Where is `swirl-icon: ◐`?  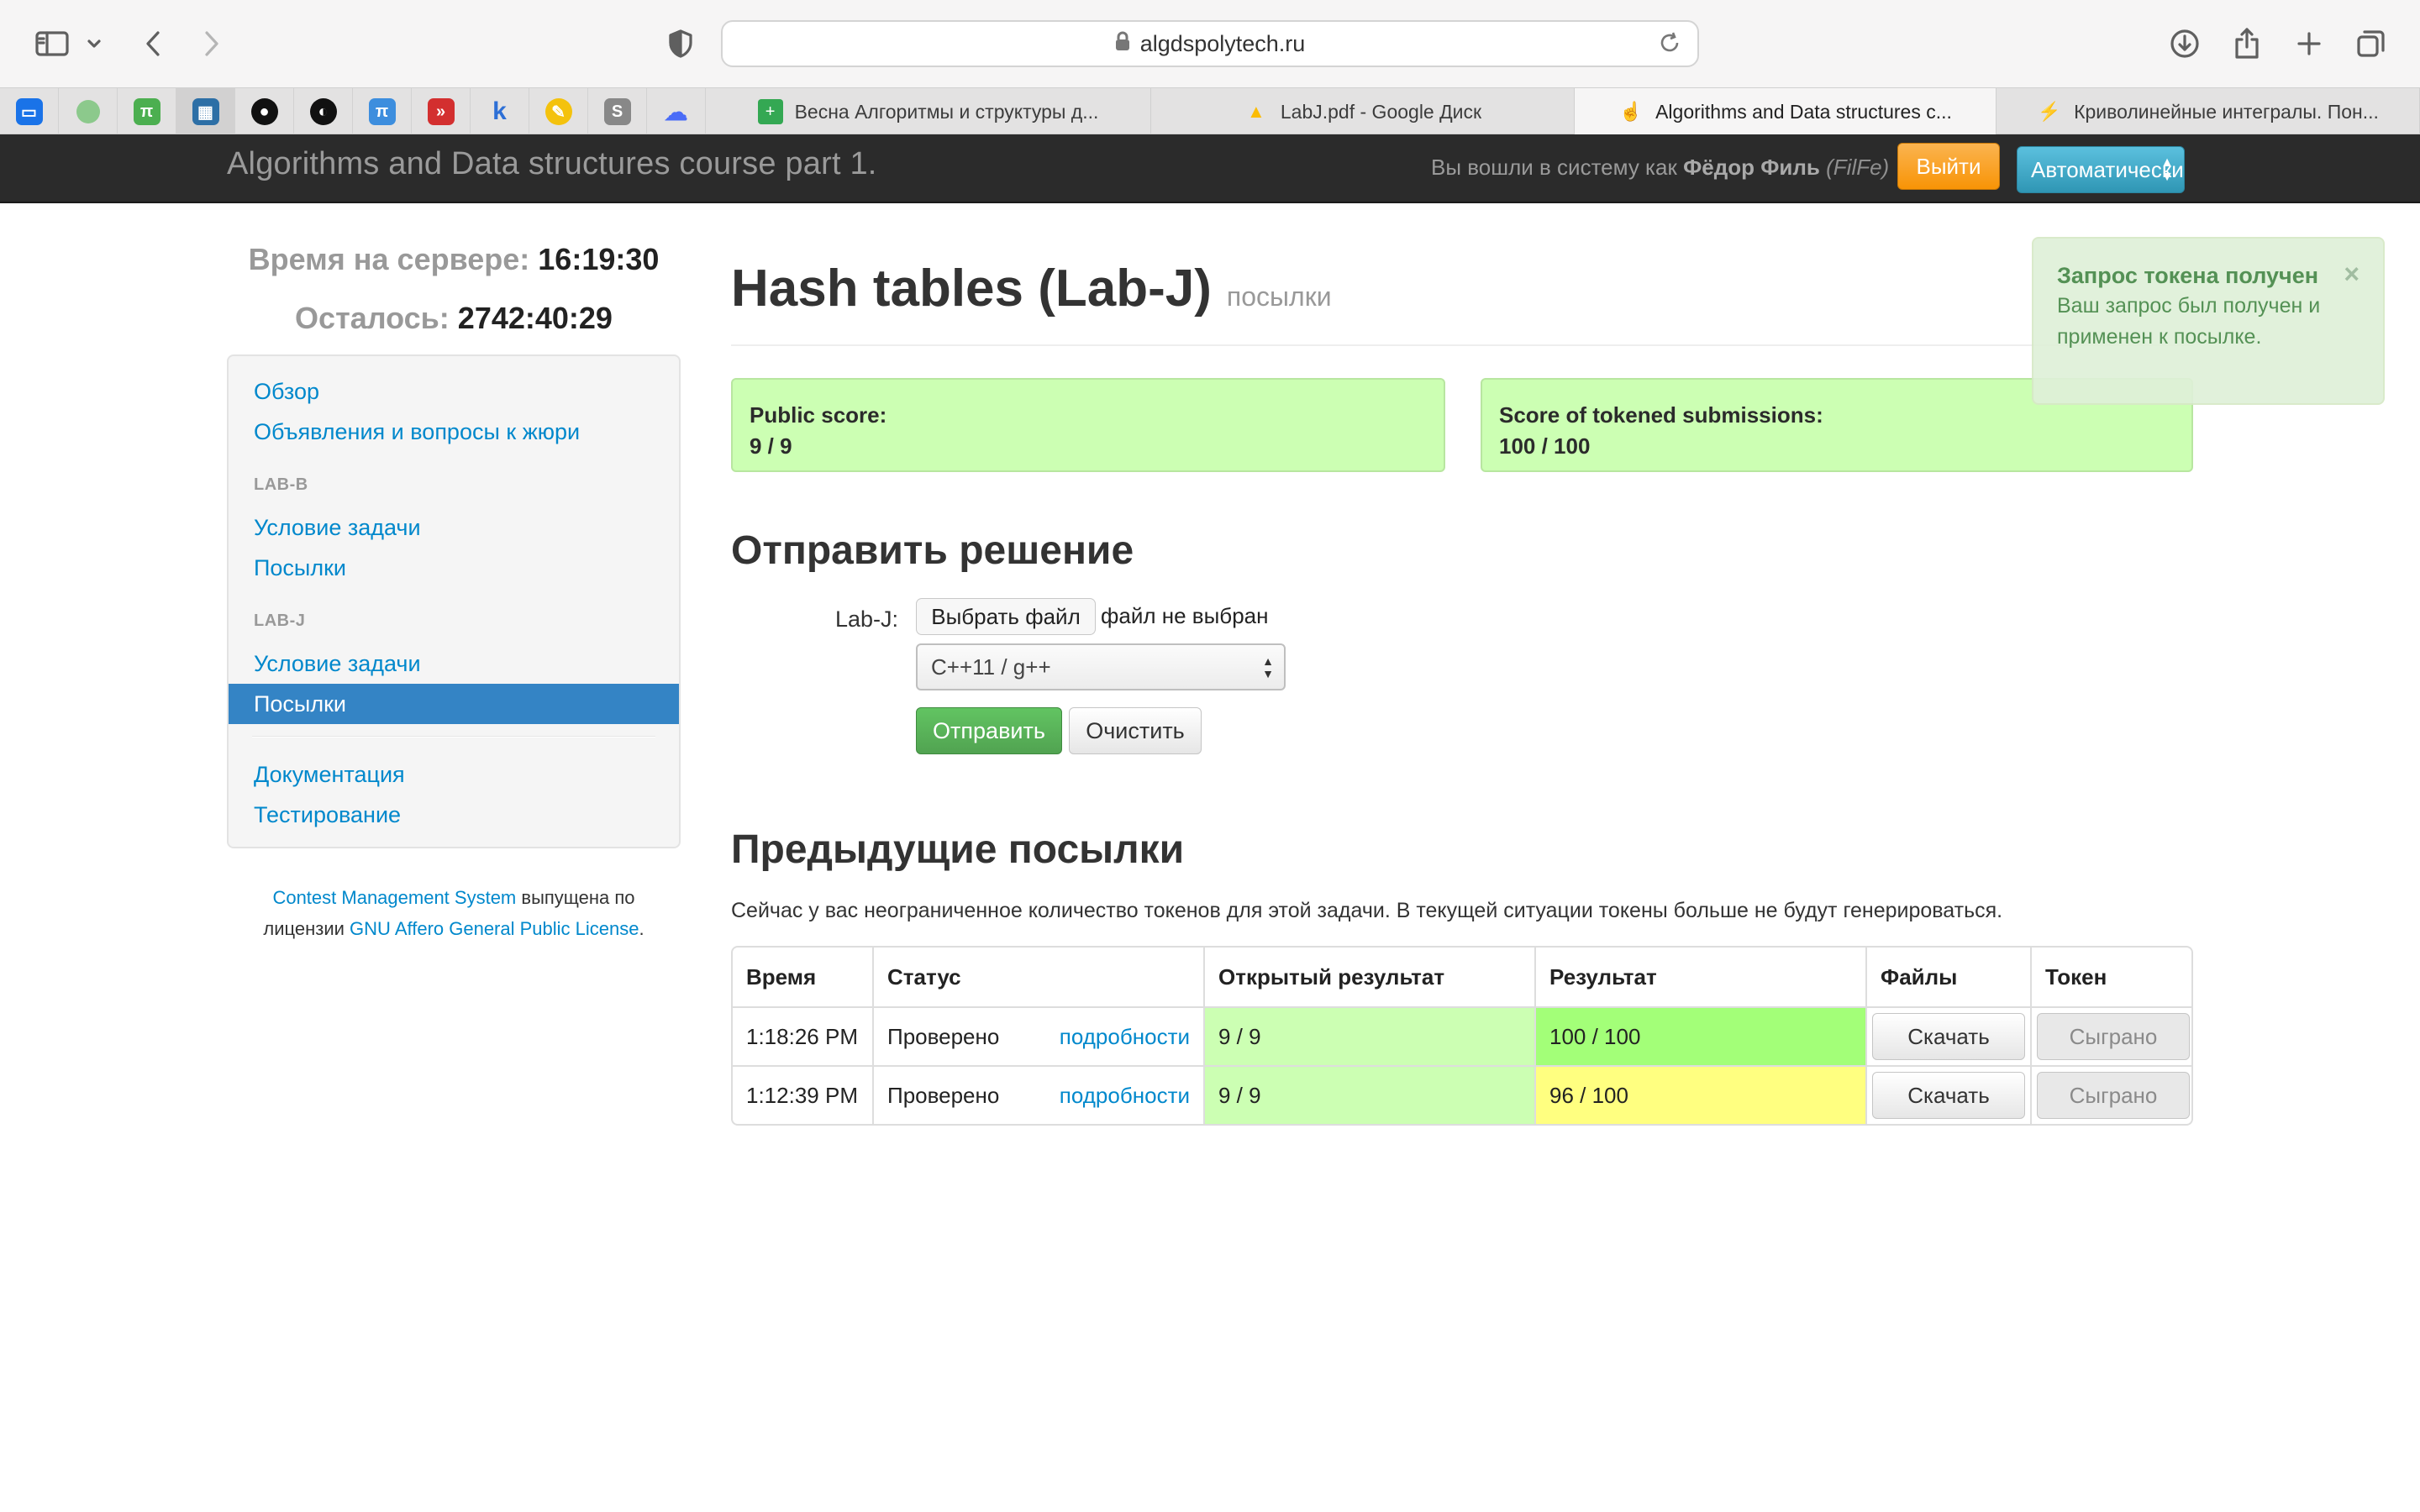 swirl-icon: ◐ is located at coordinates (323, 111).